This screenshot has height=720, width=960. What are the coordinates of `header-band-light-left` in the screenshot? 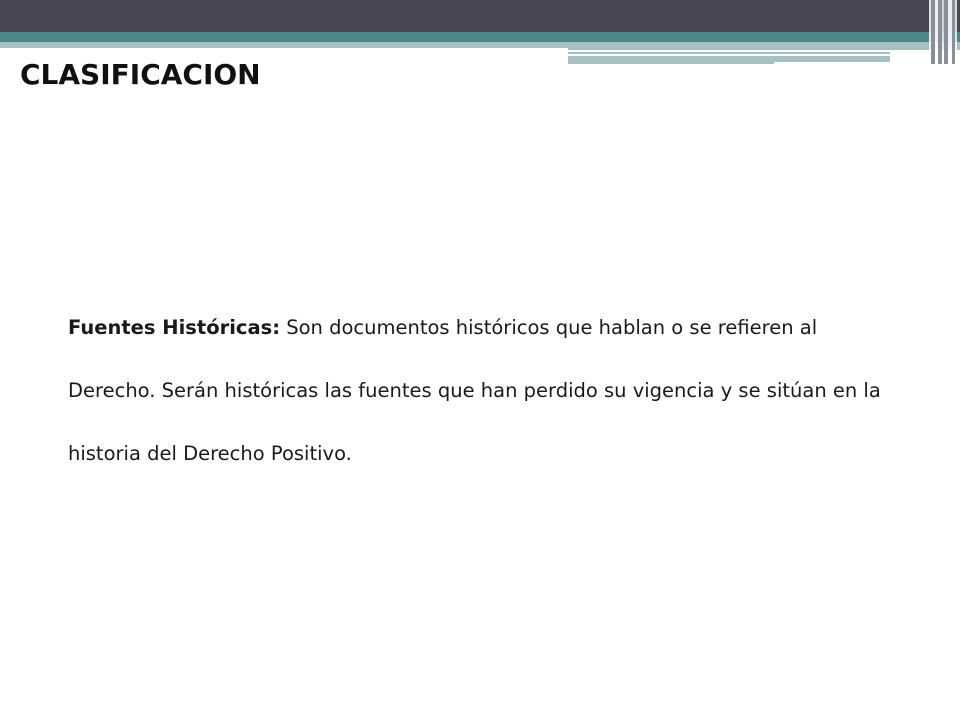 It's located at (284, 45).